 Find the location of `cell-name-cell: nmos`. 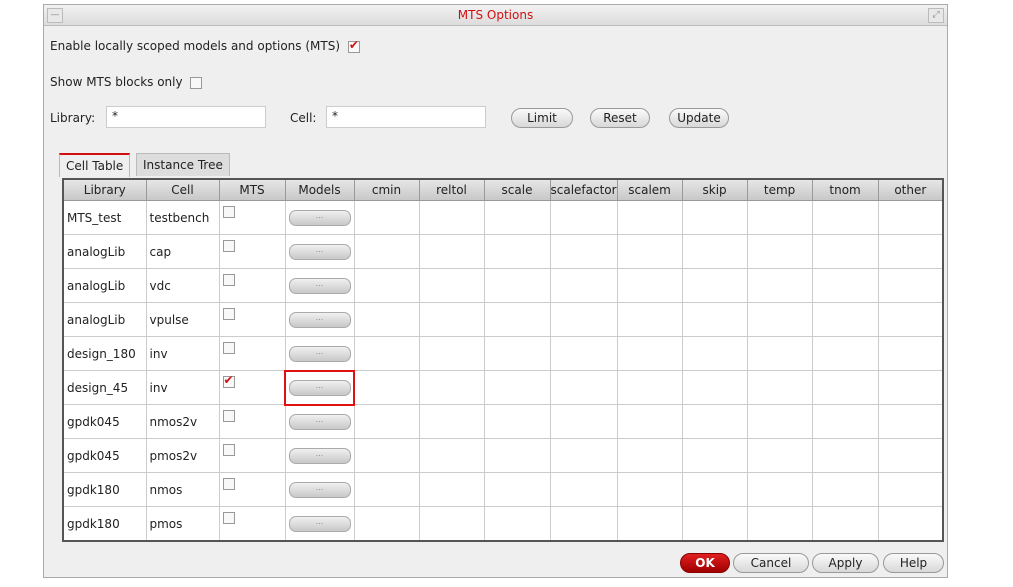

cell-name-cell: nmos is located at coordinates (182, 489).